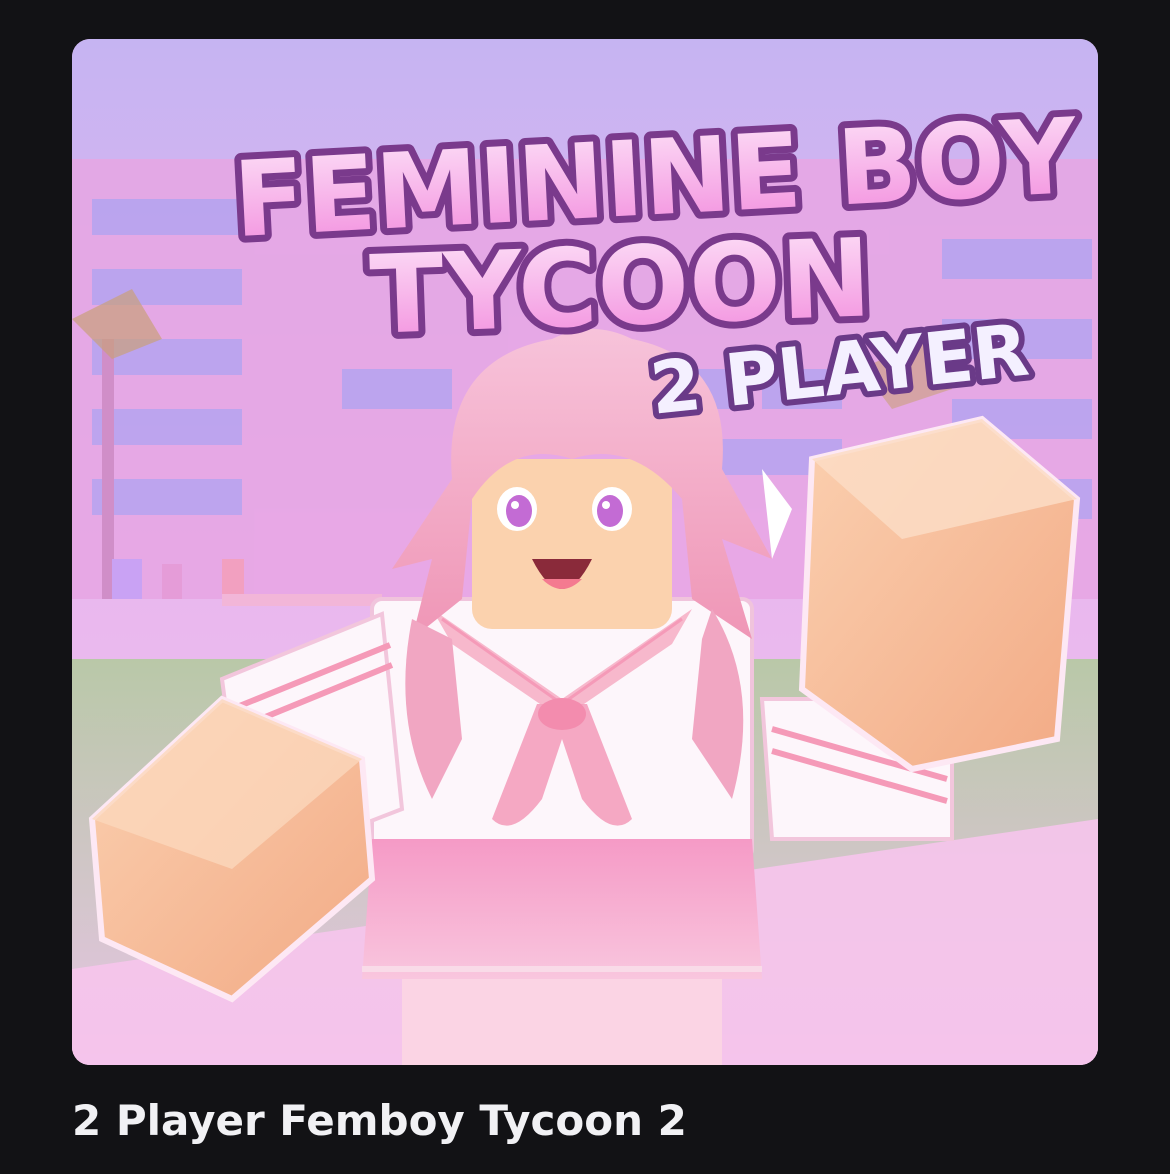 Image resolution: width=1170 pixels, height=1174 pixels. What do you see at coordinates (379, 1121) in the screenshot?
I see `game-title: 2 Player Femboy Tycoon 2` at bounding box center [379, 1121].